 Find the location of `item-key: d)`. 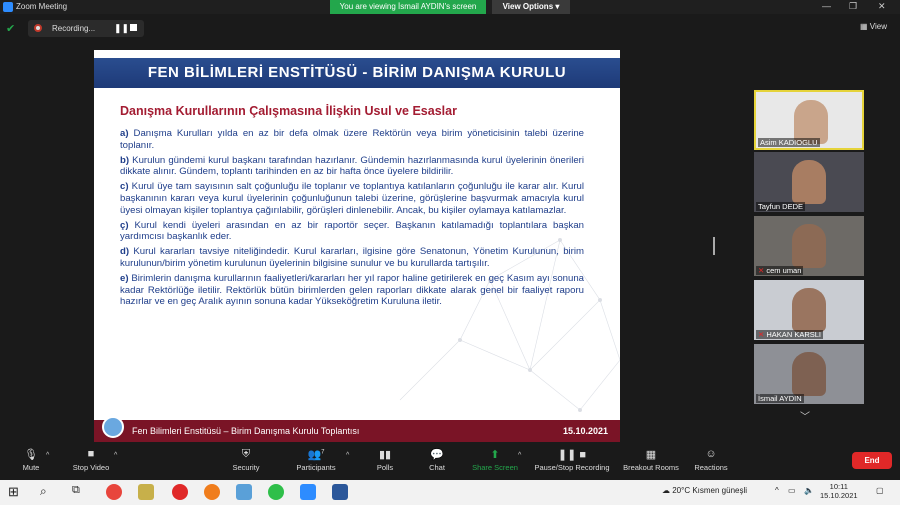

item-key: d) is located at coordinates (125, 252).